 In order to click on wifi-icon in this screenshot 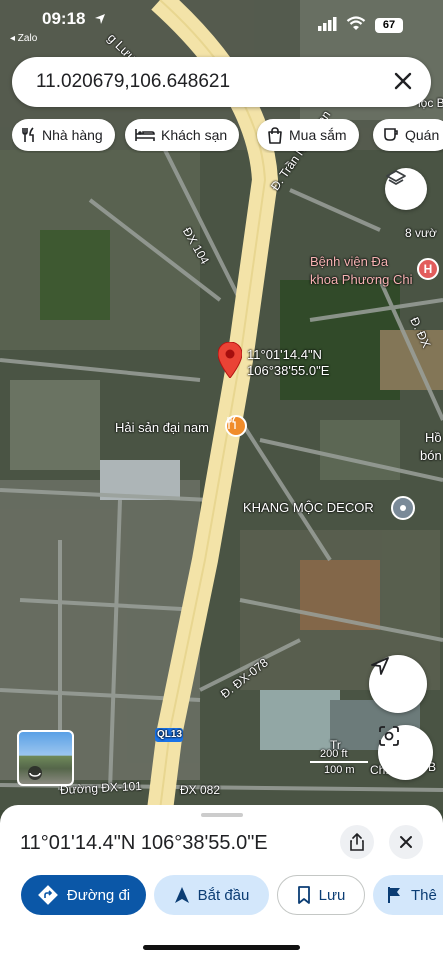, I will do `click(356, 26)`.